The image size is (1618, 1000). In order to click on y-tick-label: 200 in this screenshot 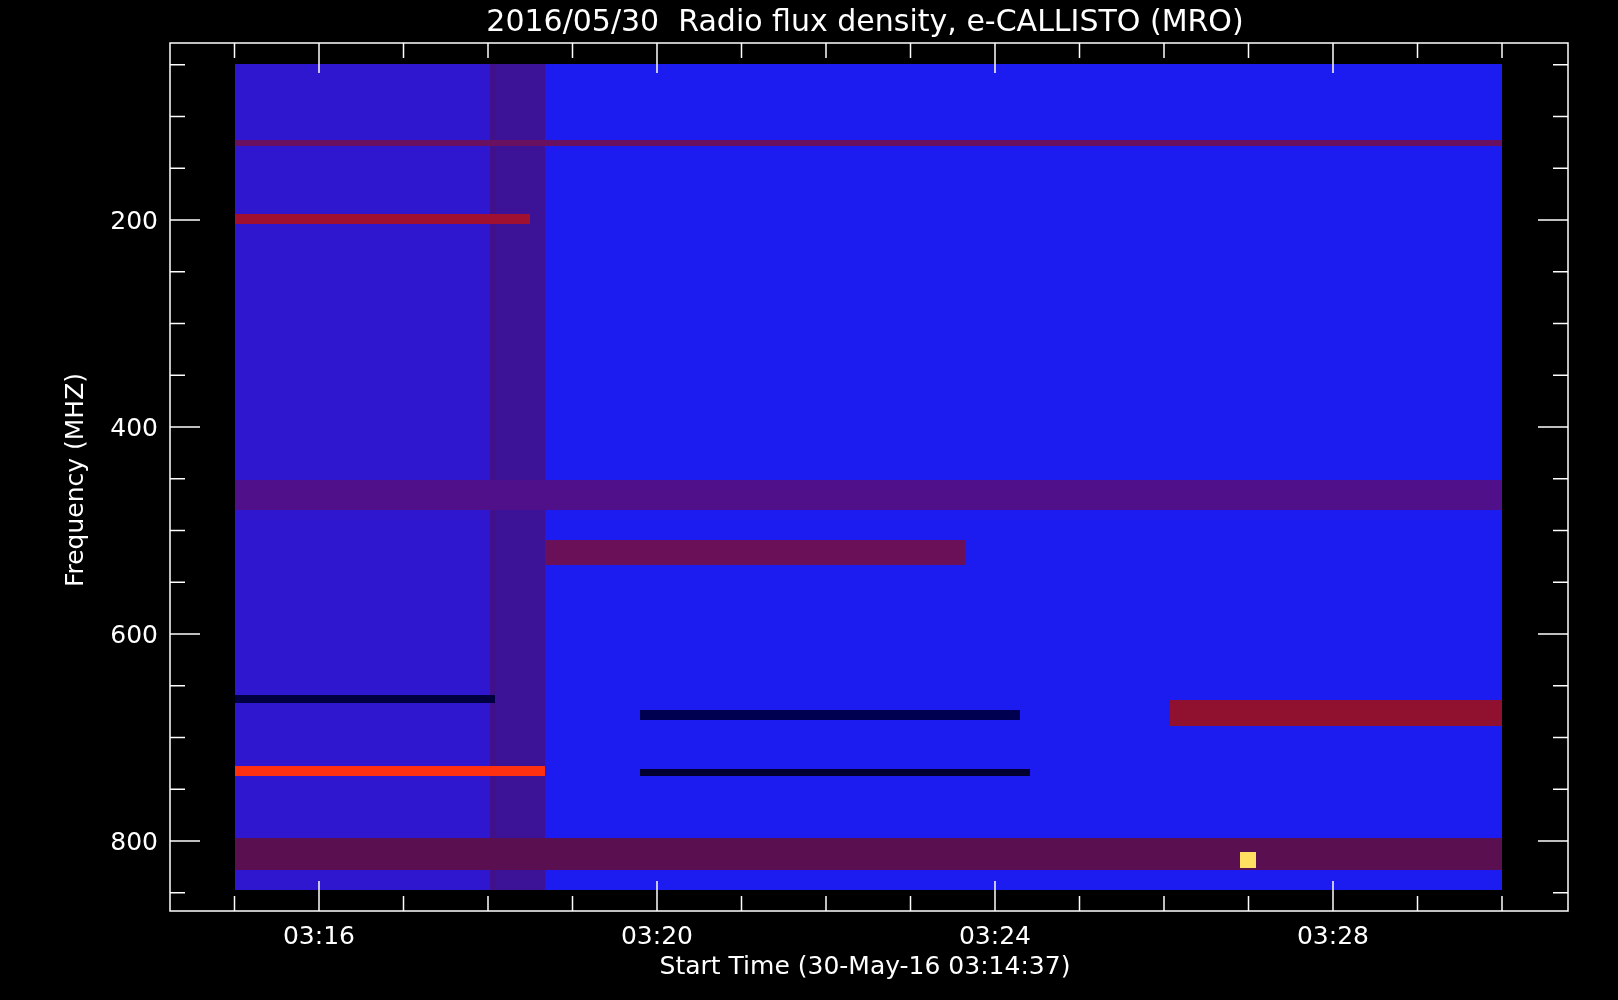, I will do `click(134, 220)`.